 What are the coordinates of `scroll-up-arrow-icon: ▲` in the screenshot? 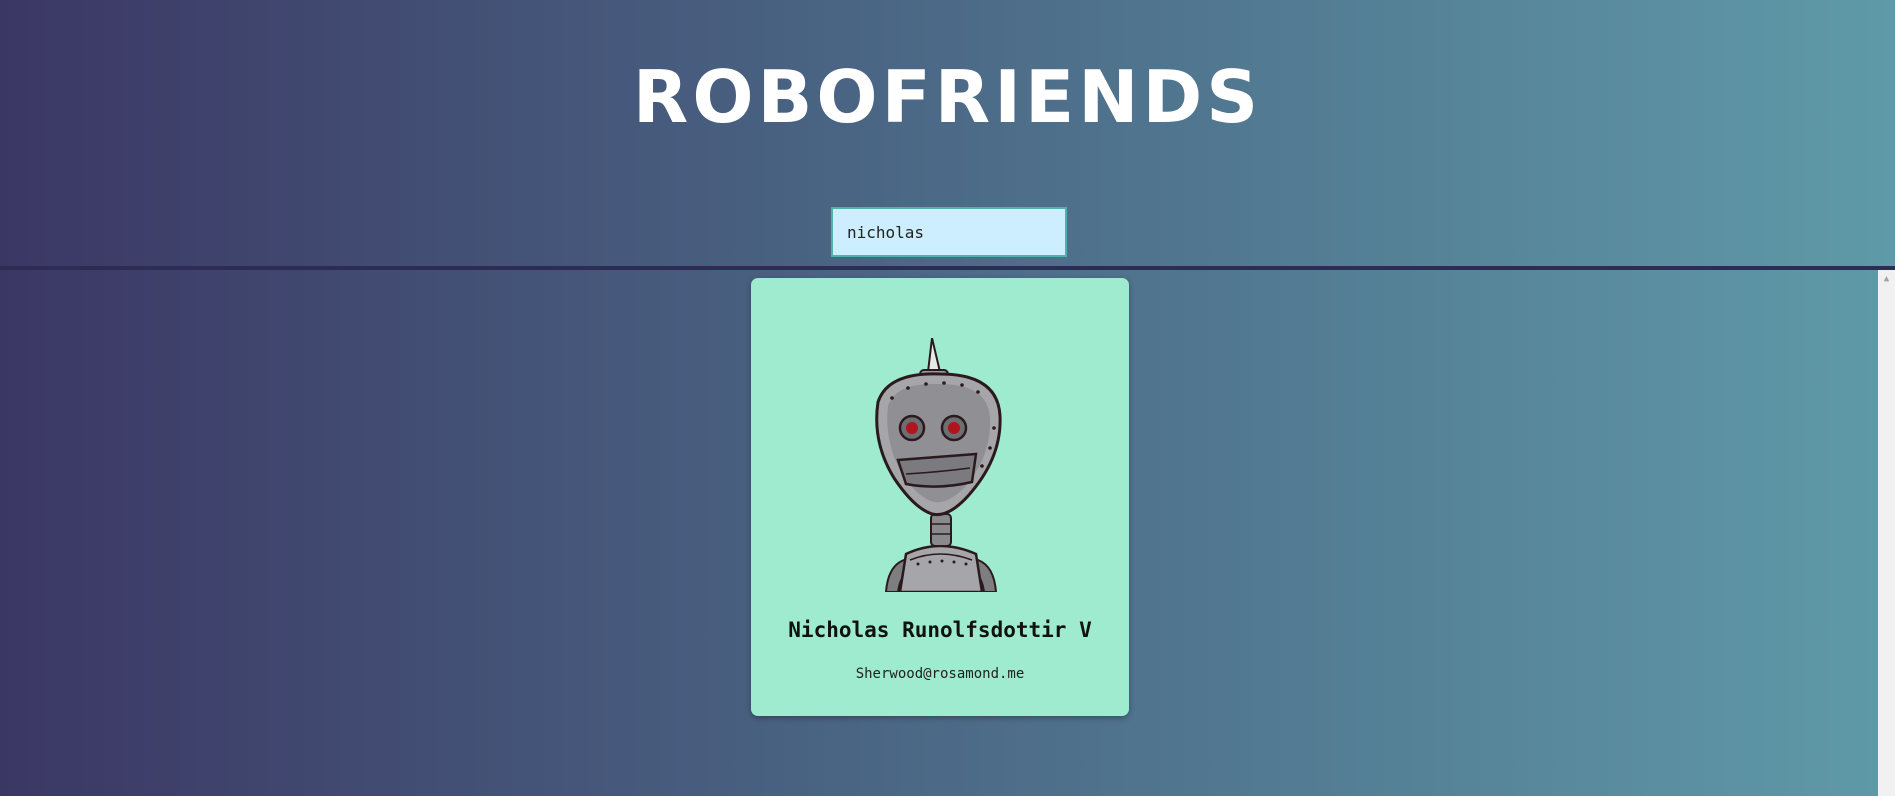 It's located at (1886, 279).